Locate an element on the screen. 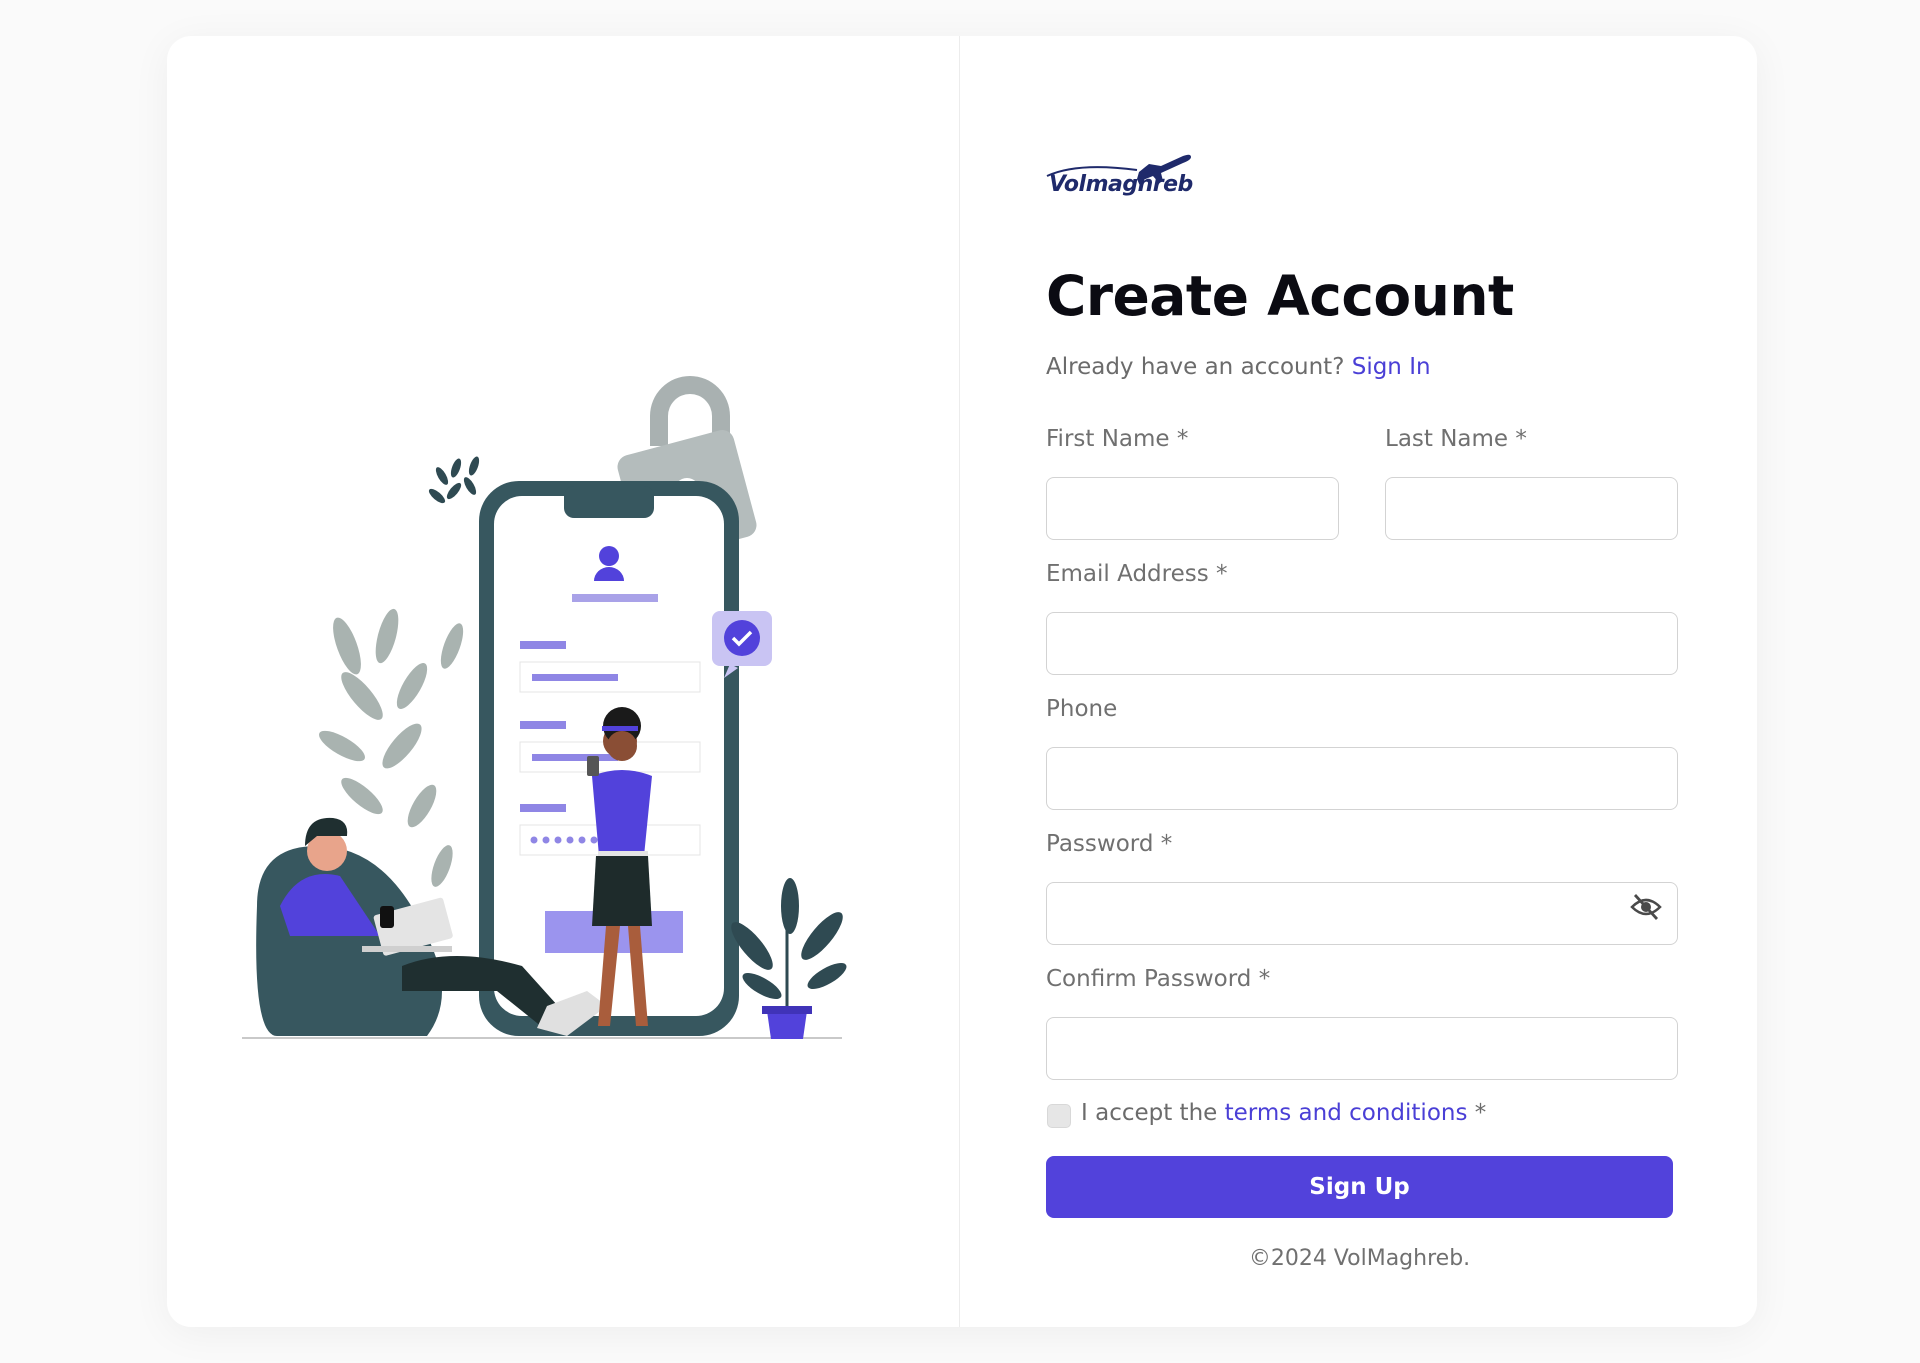 This screenshot has width=1920, height=1363. first-name-input is located at coordinates (1192, 508).